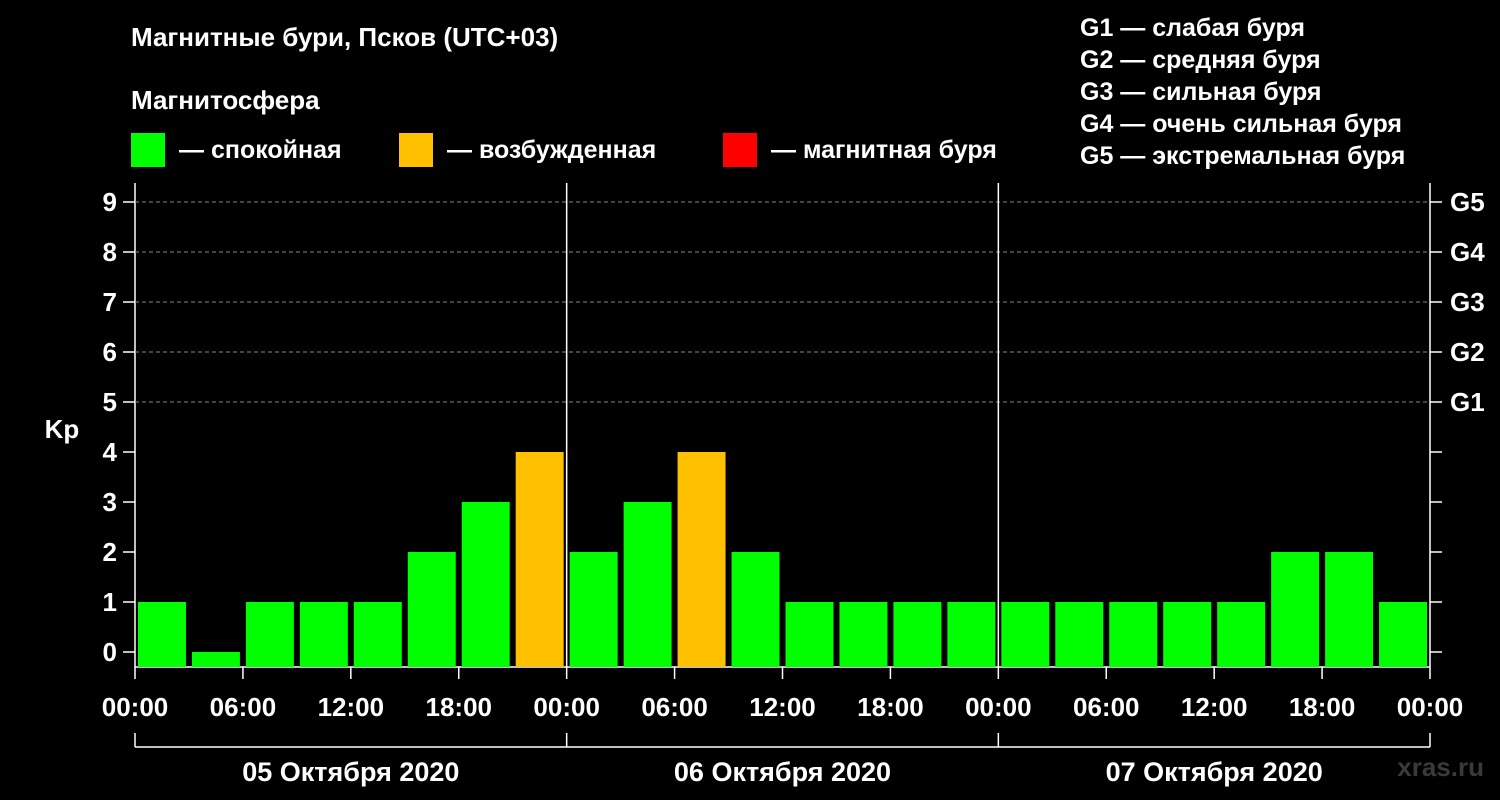 The width and height of the screenshot is (1500, 800). I want to click on y-tick-label: 2, so click(110, 552).